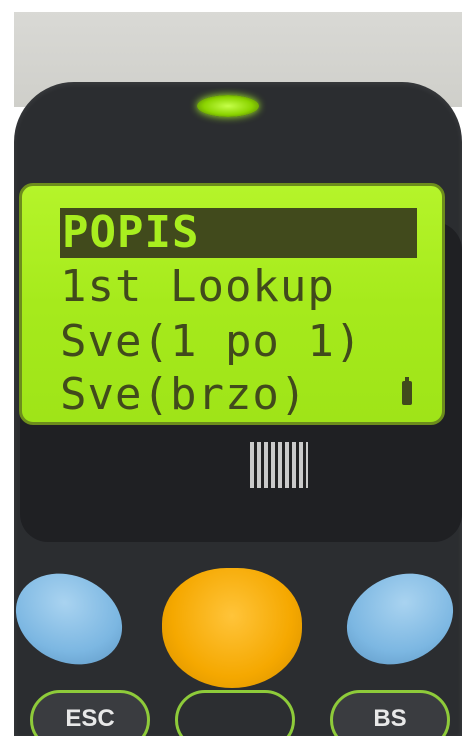  Describe the element at coordinates (90, 713) in the screenshot. I see `esc-key: ESC` at that location.